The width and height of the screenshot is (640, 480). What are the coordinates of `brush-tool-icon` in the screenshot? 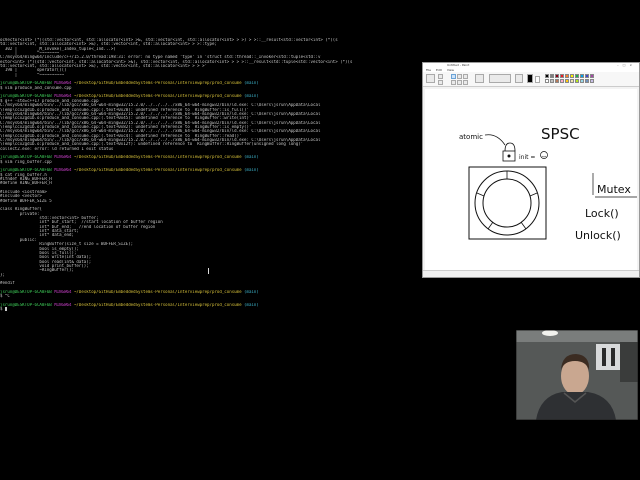 It's located at (479, 78).